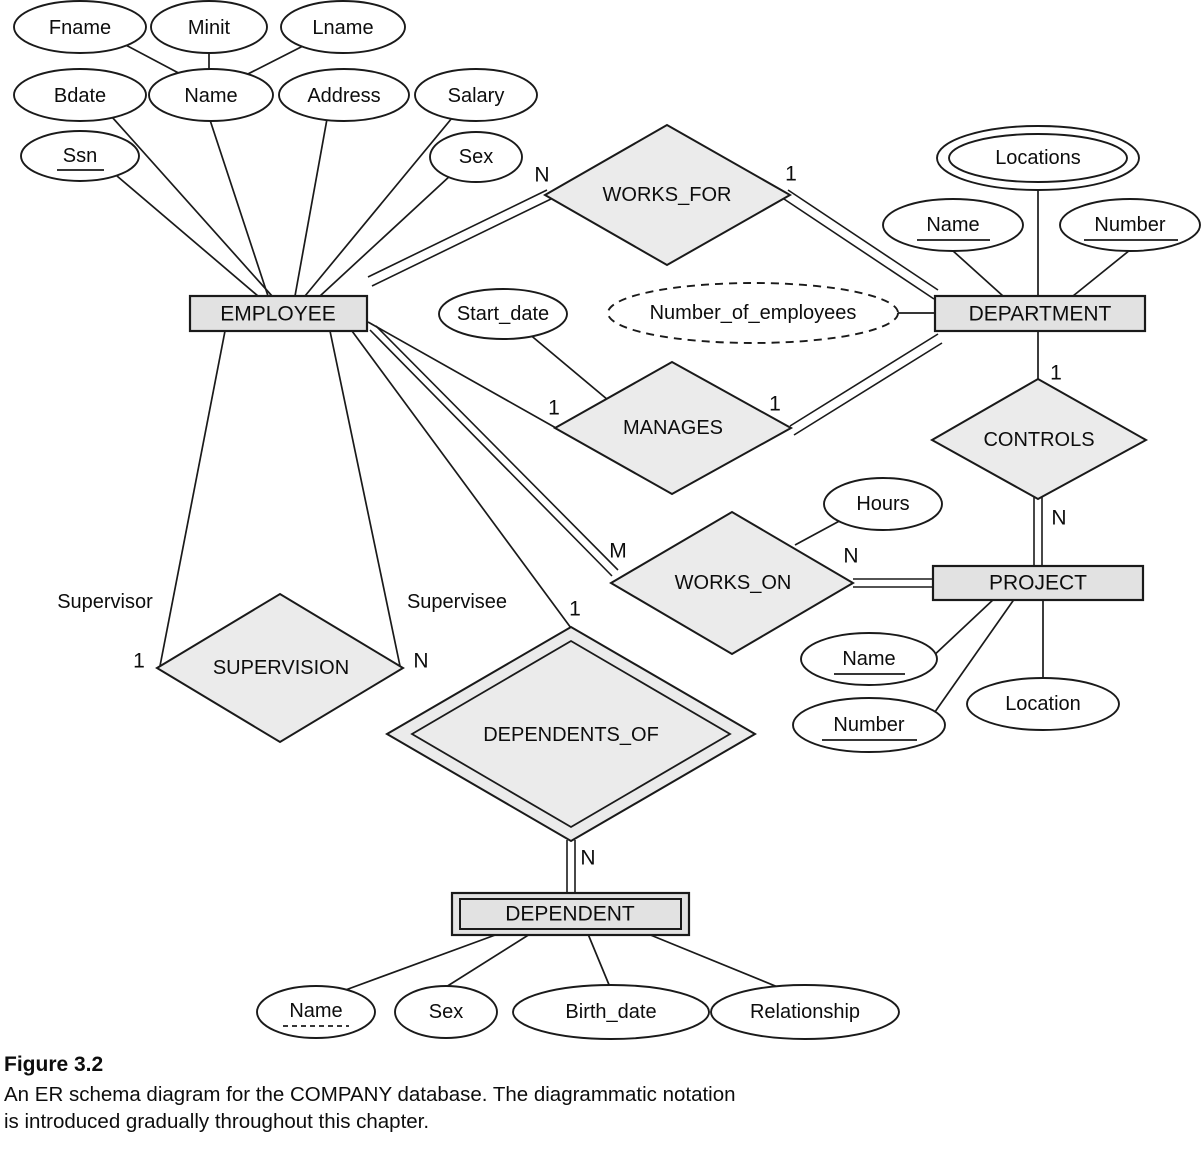  Describe the element at coordinates (1056, 373) in the screenshot. I see `cardinality-controls-department: 1` at that location.